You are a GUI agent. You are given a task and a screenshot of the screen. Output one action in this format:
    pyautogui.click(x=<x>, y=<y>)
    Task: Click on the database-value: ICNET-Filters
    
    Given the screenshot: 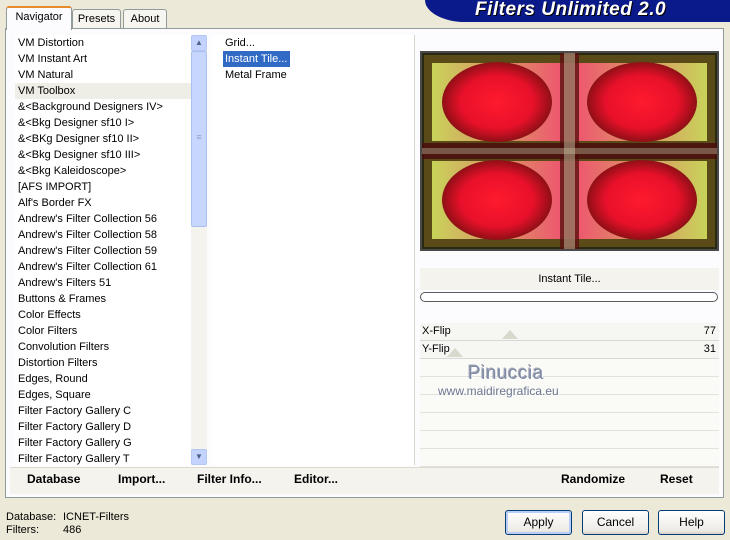 What is the action you would take?
    pyautogui.click(x=96, y=517)
    